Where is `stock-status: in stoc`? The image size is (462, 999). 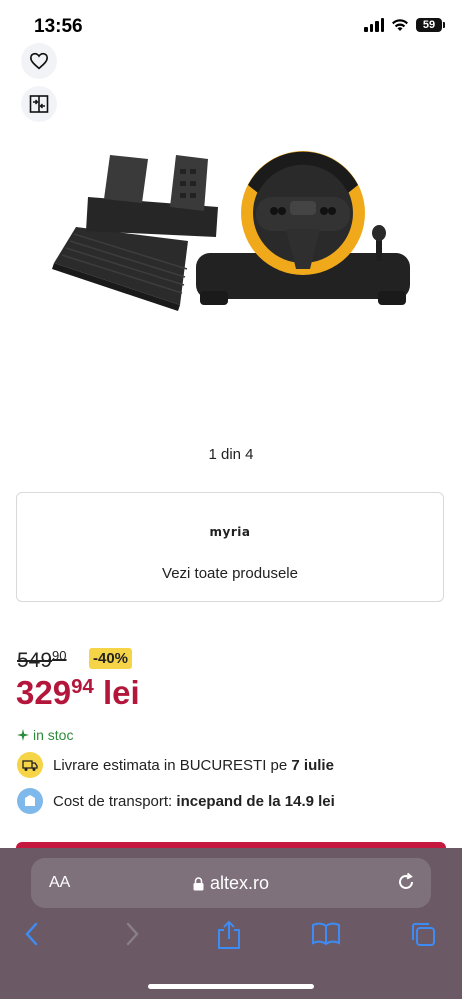
stock-status: in stoc is located at coordinates (45, 735).